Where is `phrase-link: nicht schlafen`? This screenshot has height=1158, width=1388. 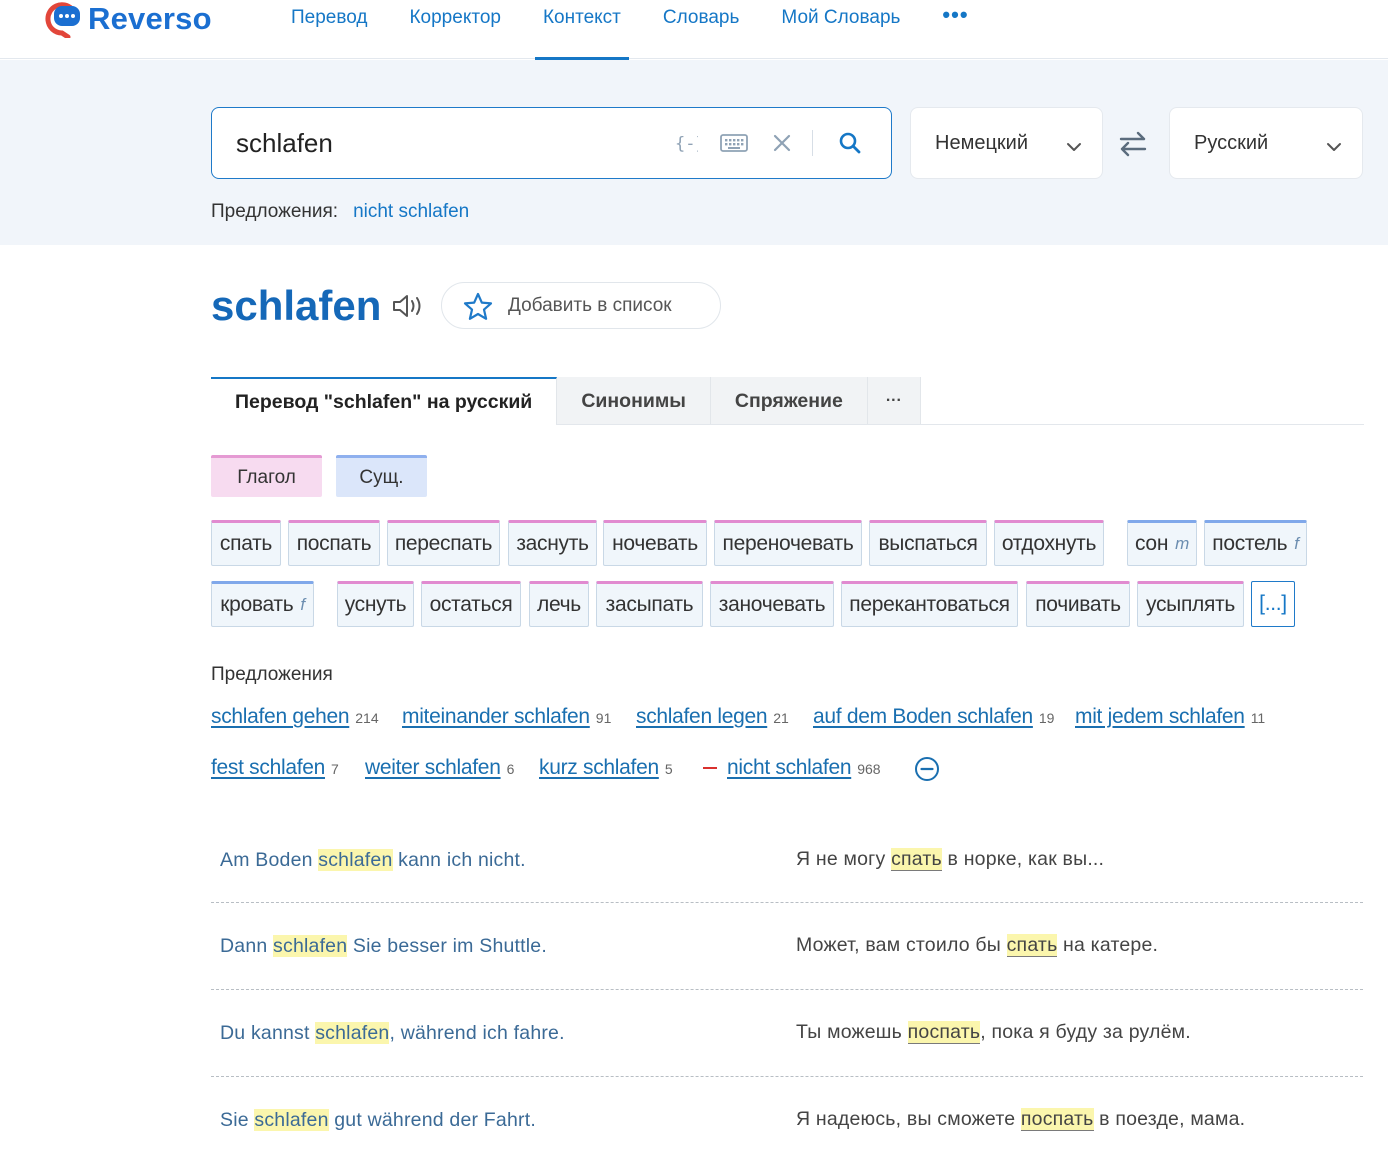 phrase-link: nicht schlafen is located at coordinates (789, 768).